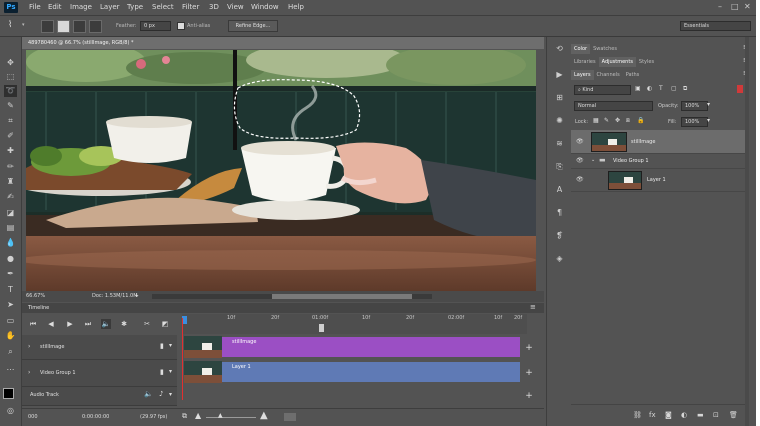  What do you see at coordinates (283, 43) in the screenshot?
I see `document-tab: 489780460 @ 66.7% (stillImage, RGB/8) *` at bounding box center [283, 43].